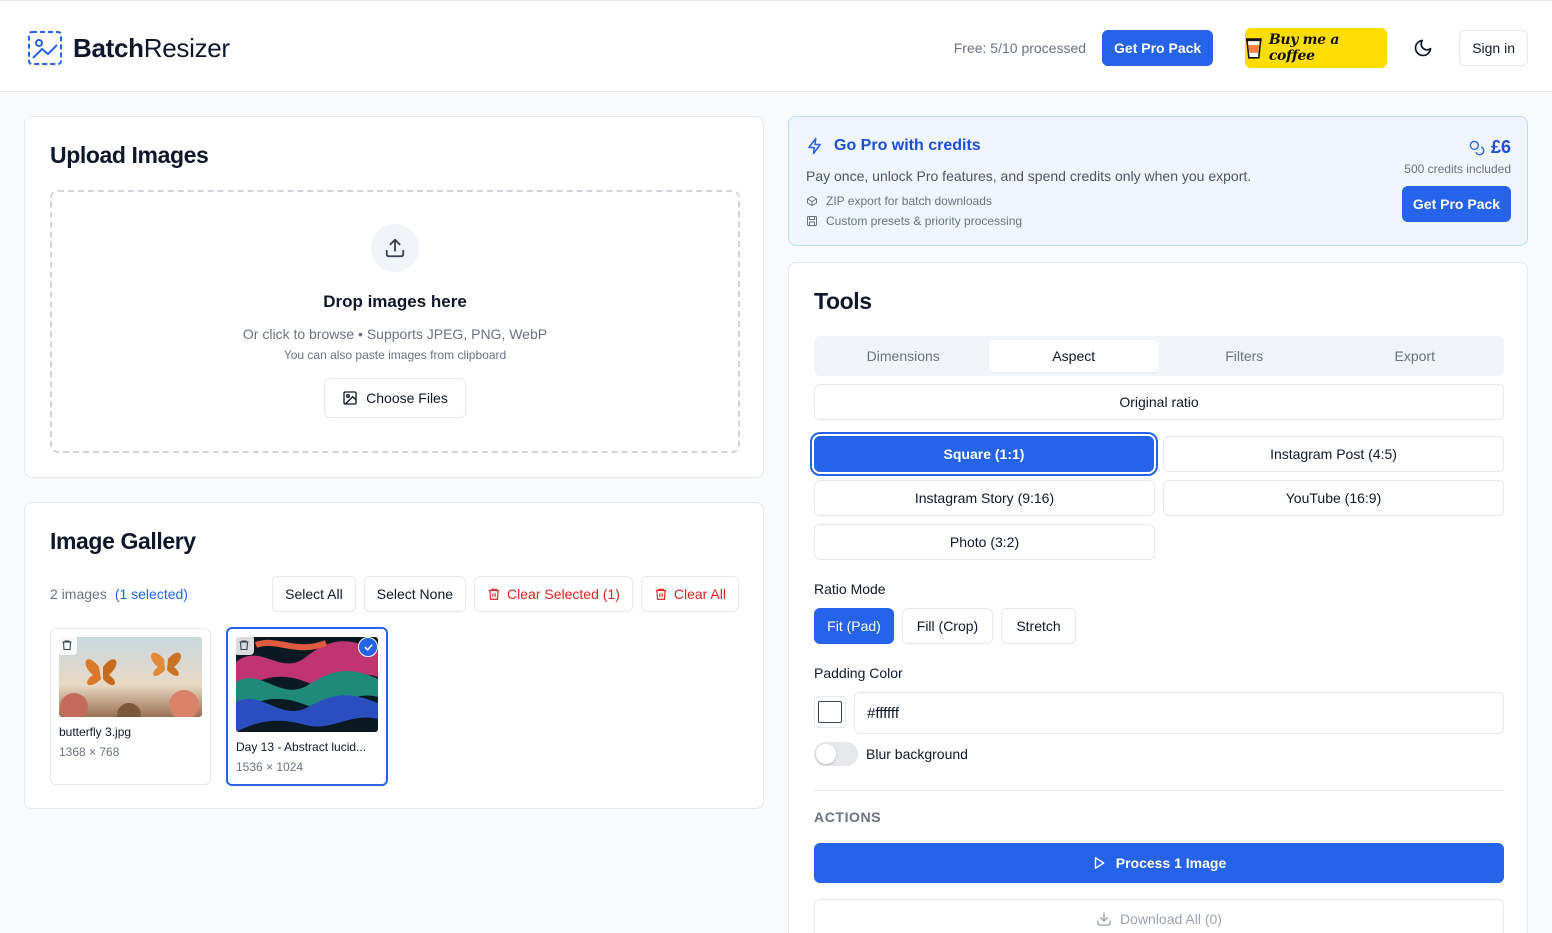 This screenshot has height=933, width=1552. I want to click on coffee-cup-icon, so click(1254, 48).